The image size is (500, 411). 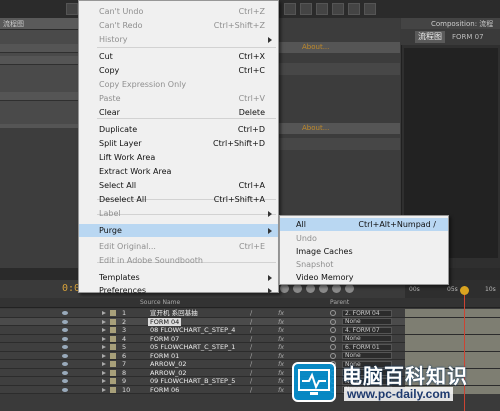 I want to click on edit-menu-item-paste: Paste Ctrl+V, so click(x=178, y=98).